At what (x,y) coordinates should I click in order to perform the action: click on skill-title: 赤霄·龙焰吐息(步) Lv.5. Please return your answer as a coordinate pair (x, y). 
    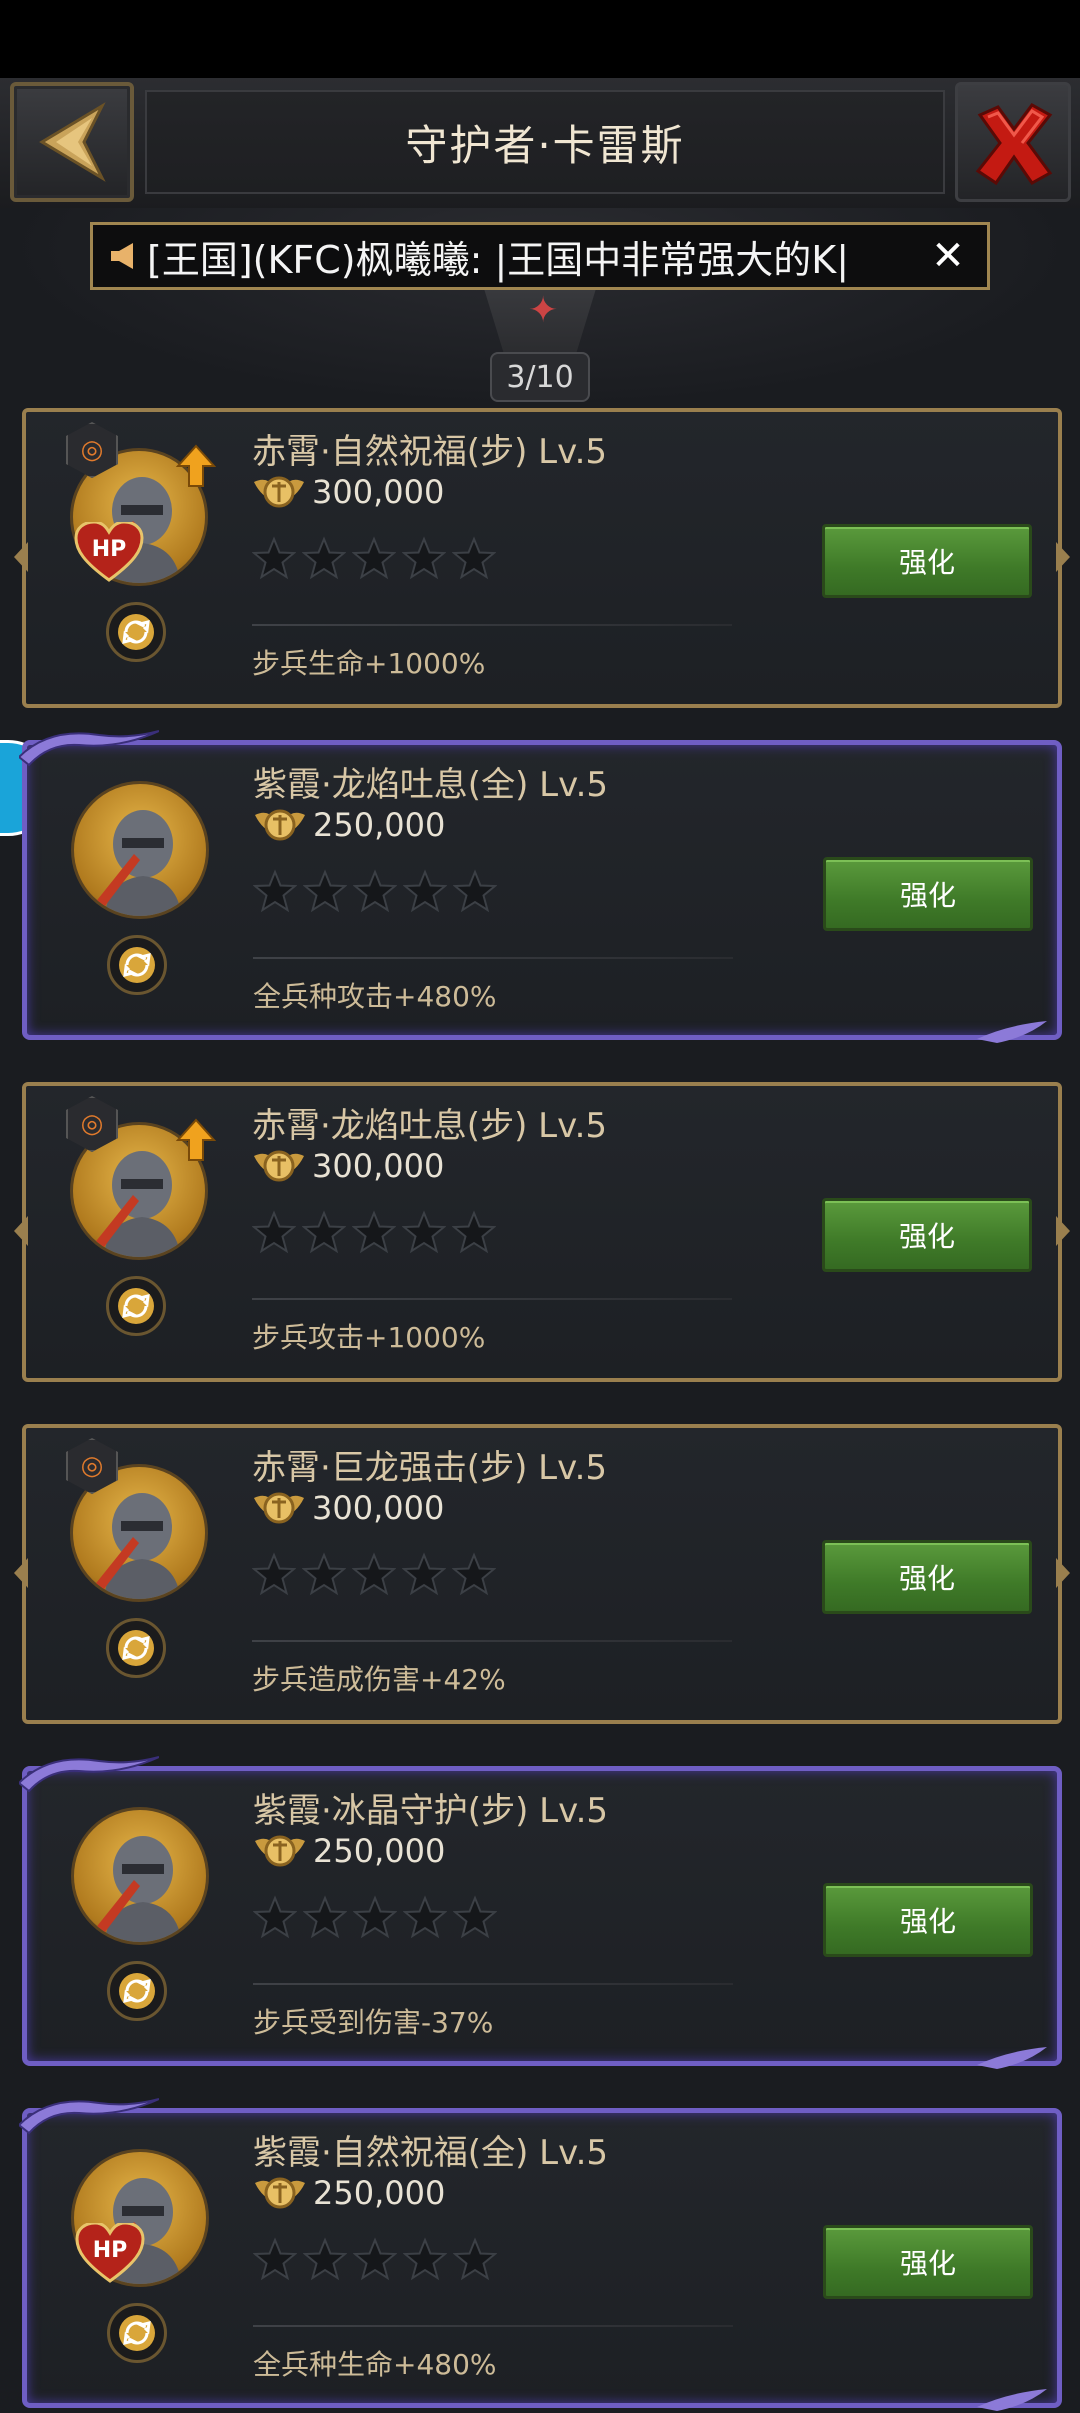
    Looking at the image, I should click on (430, 1126).